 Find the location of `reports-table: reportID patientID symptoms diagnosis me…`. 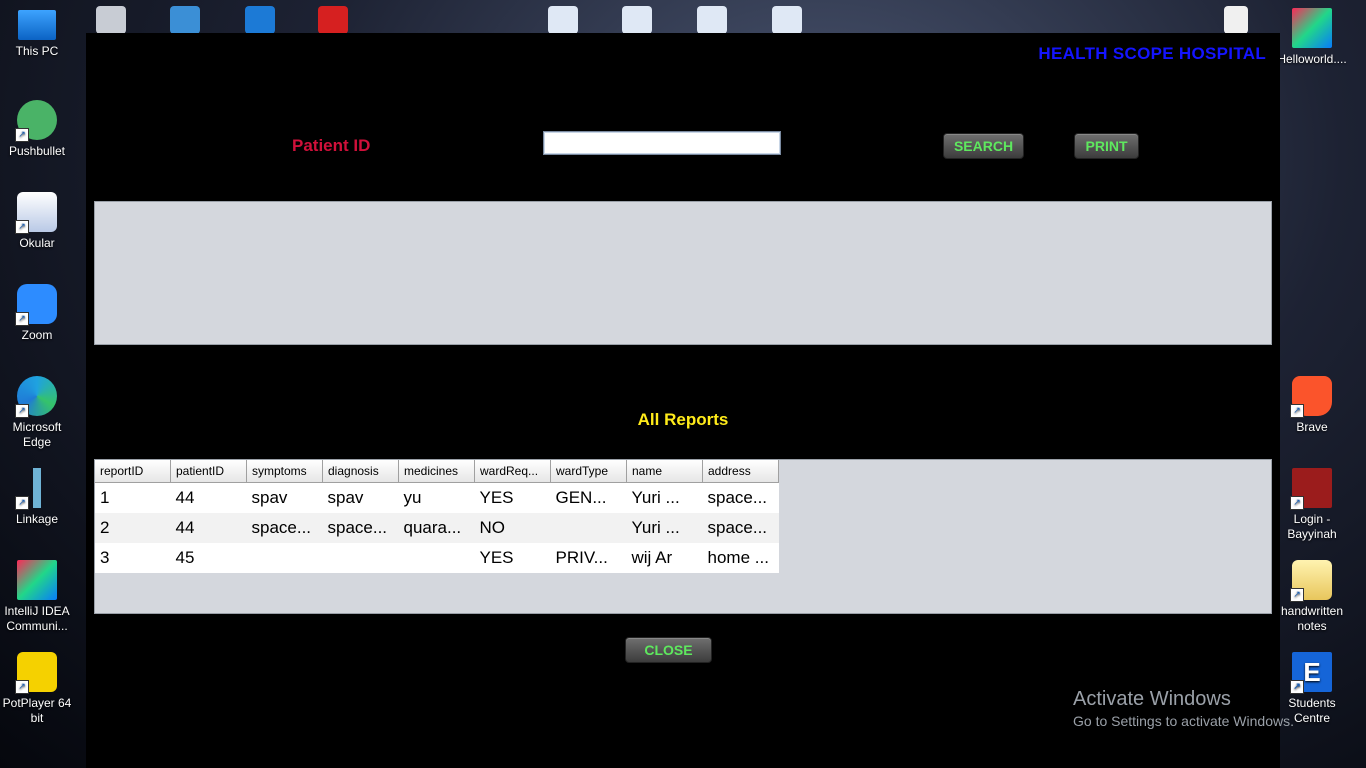

reports-table: reportID patientID symptoms diagnosis me… is located at coordinates (437, 516).